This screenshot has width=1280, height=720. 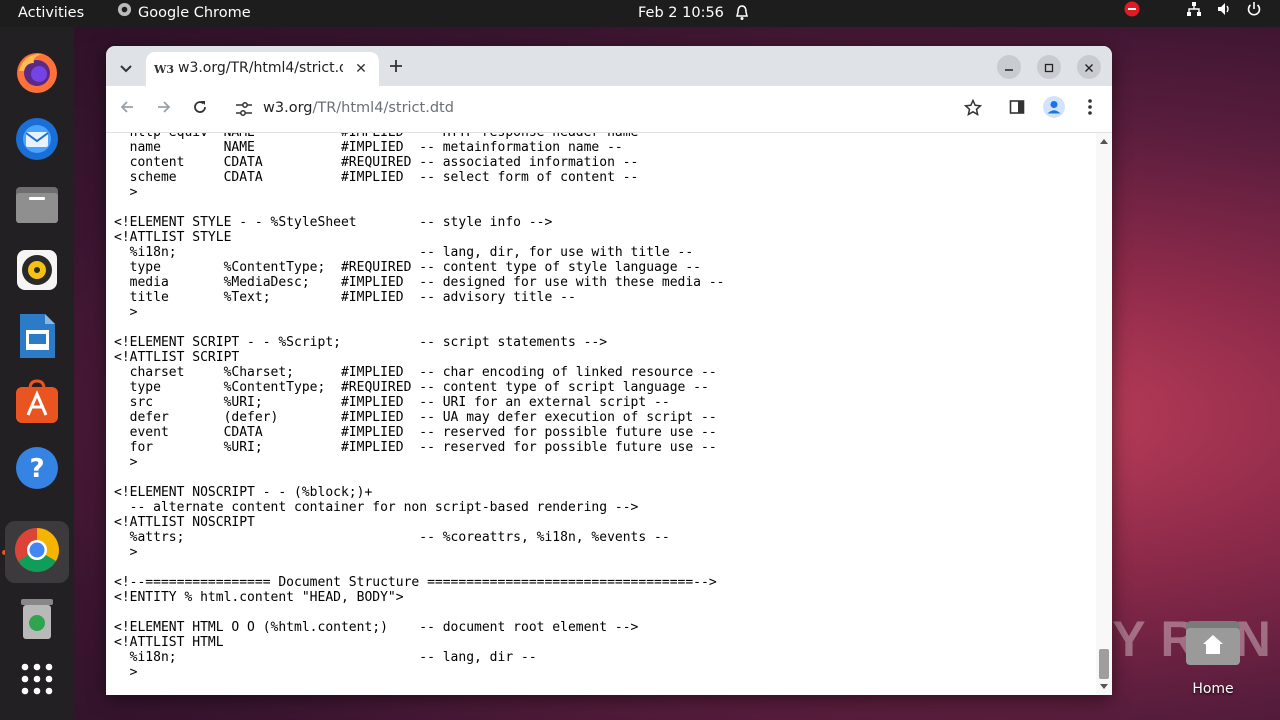 I want to click on dtd-line: <!ATTLIST NOSCRIPT, so click(x=184, y=522).